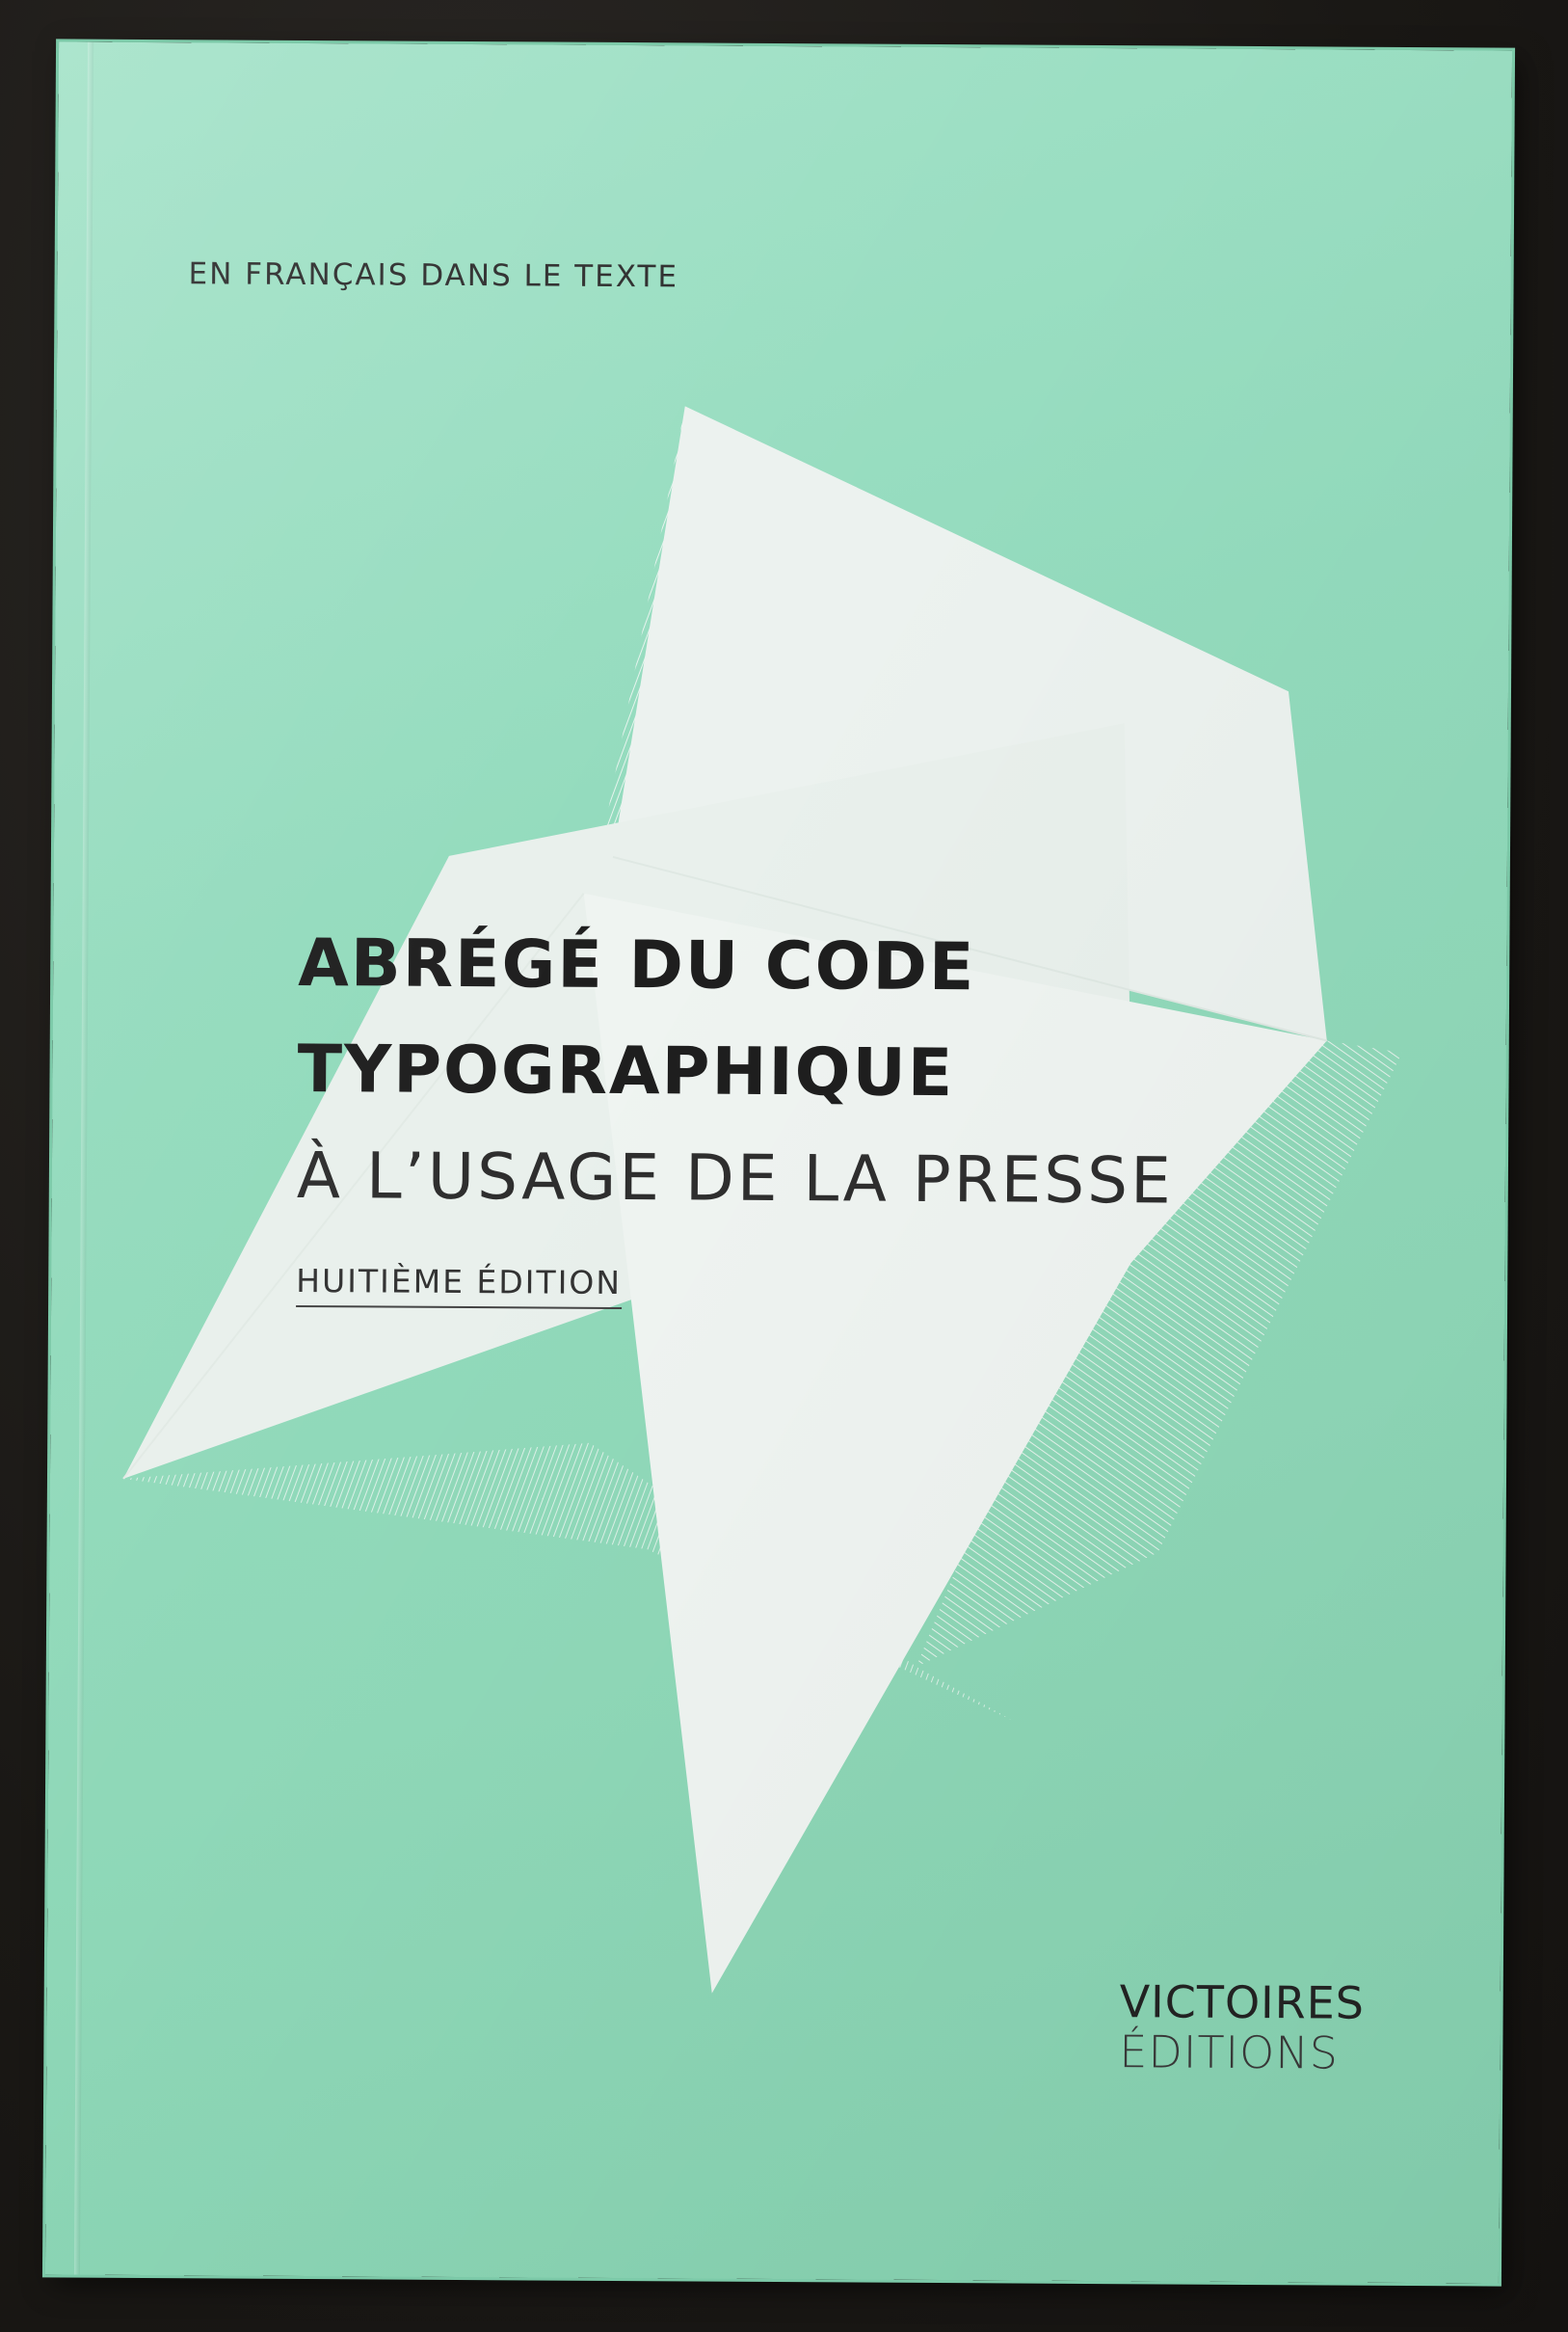 This screenshot has width=1568, height=2332. What do you see at coordinates (626, 1071) in the screenshot?
I see `title-line-2: TYPOGRAPHIQUE` at bounding box center [626, 1071].